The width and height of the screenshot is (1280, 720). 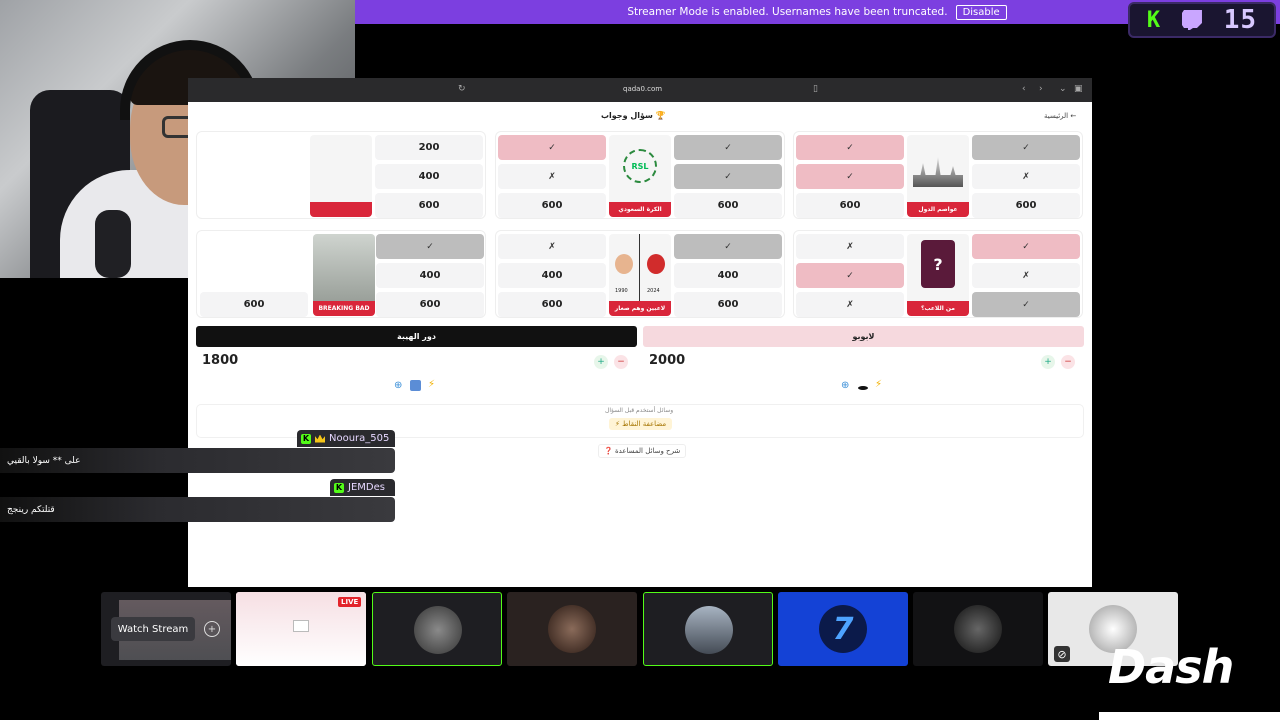 What do you see at coordinates (656, 264) in the screenshot?
I see `player-avatar-new` at bounding box center [656, 264].